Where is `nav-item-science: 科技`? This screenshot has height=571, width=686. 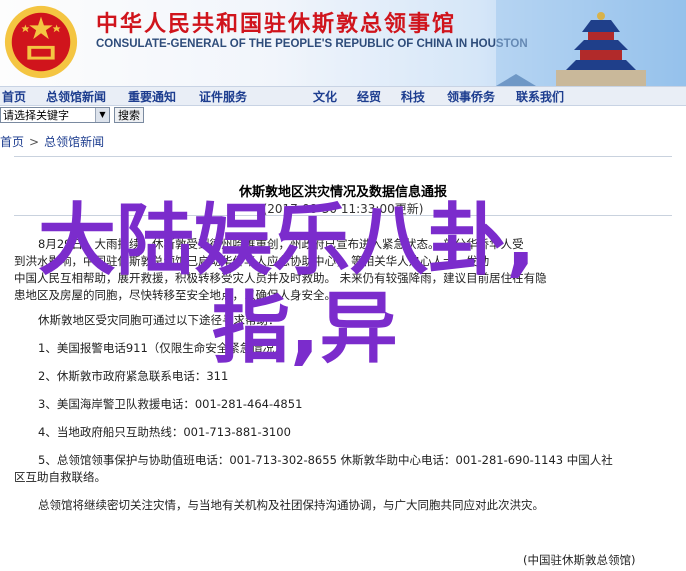
nav-item-science: 科技 is located at coordinates (413, 96).